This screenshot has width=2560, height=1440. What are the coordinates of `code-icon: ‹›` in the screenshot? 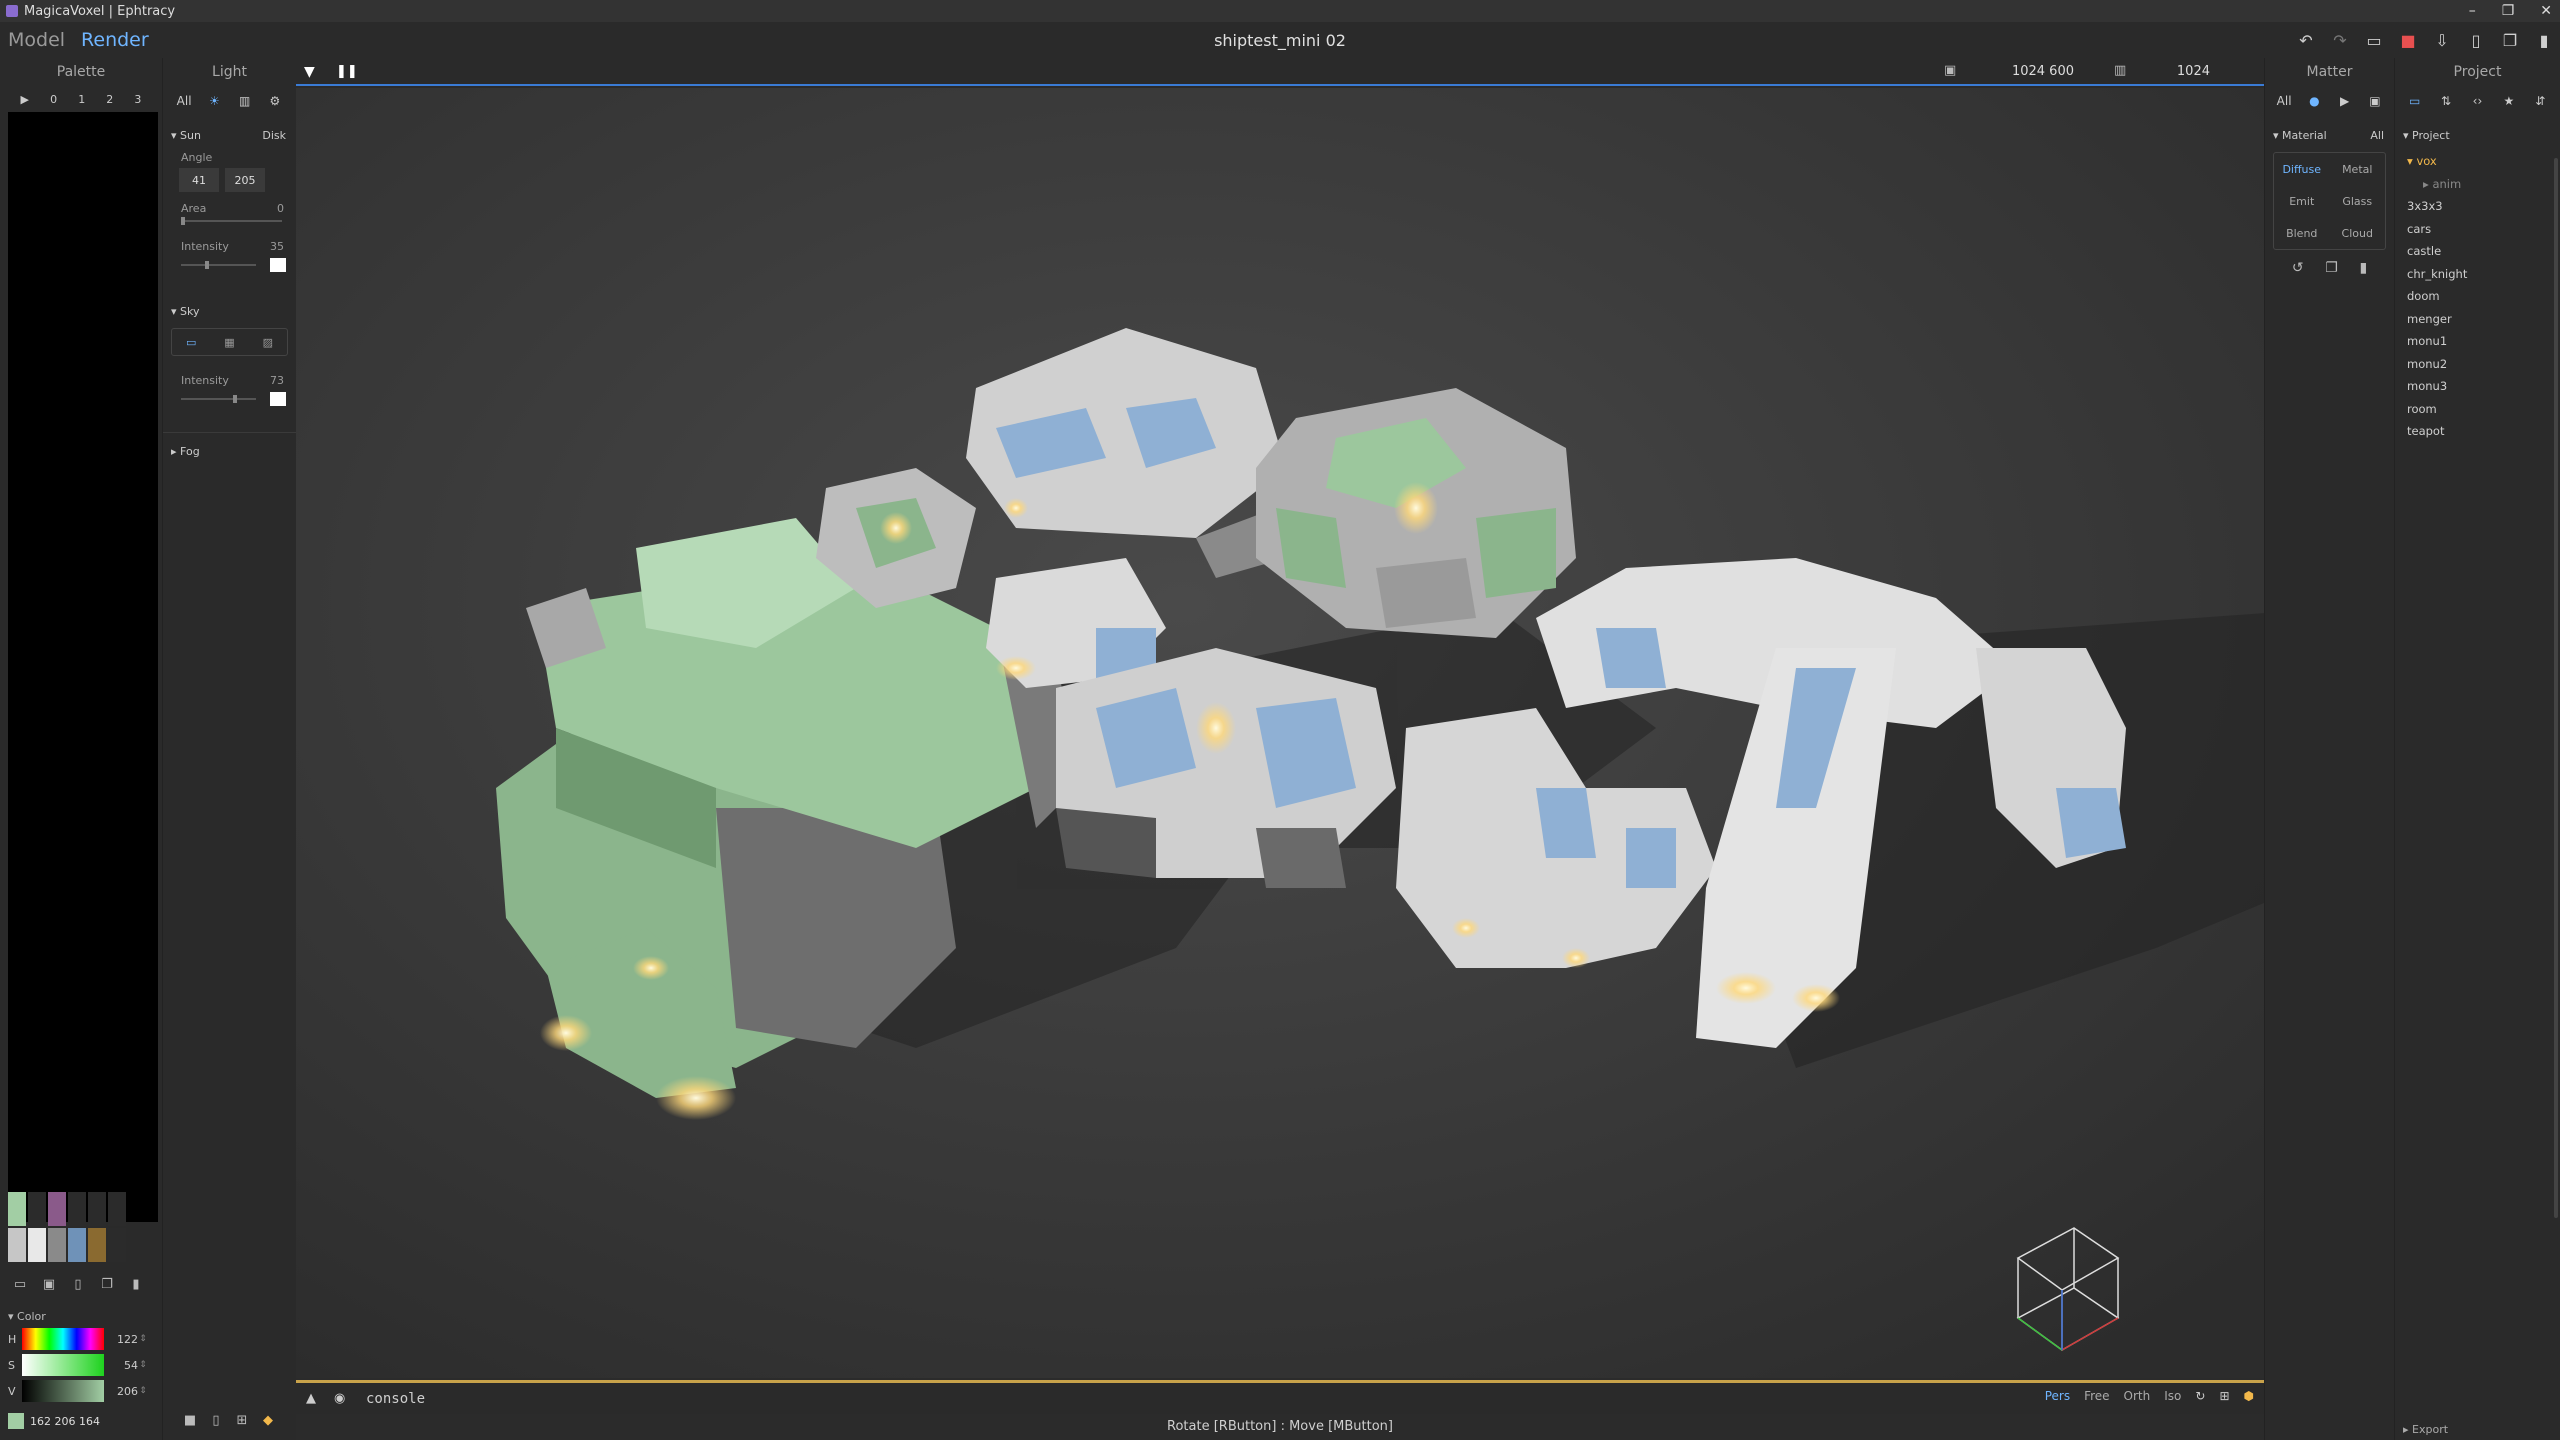 It's located at (2477, 101).